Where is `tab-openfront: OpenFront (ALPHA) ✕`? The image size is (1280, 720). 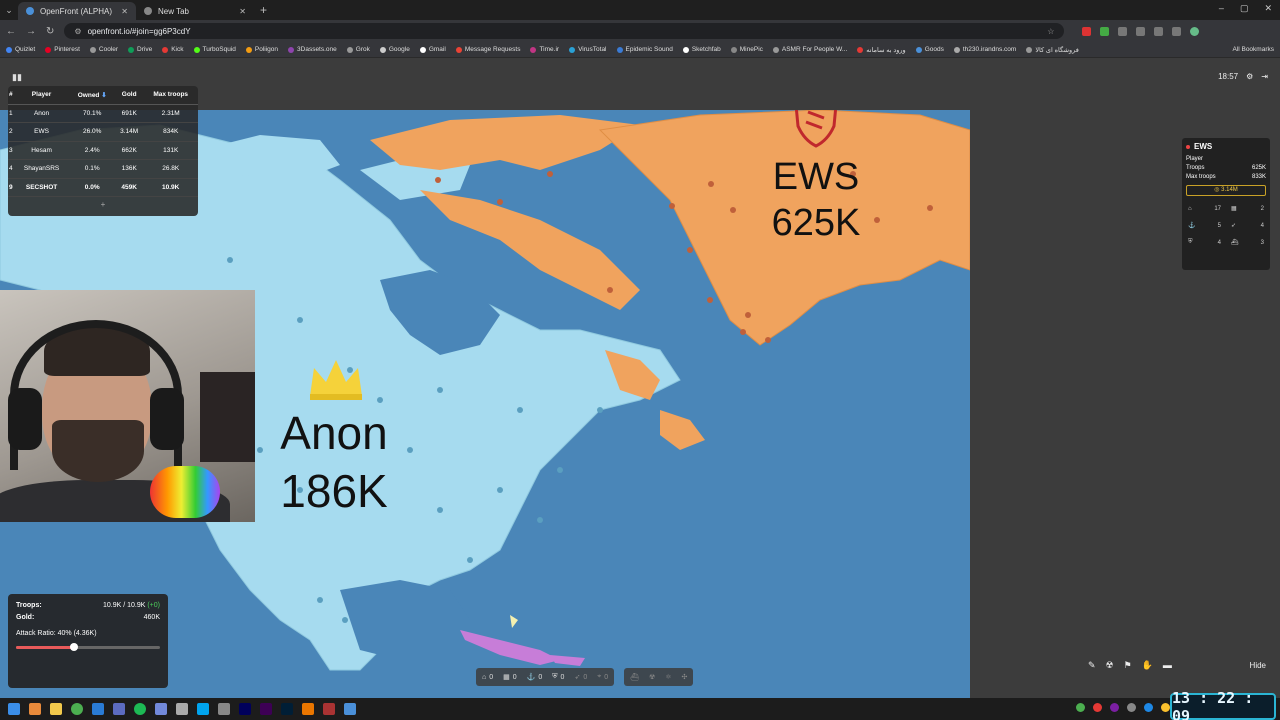 tab-openfront: OpenFront (ALPHA) ✕ is located at coordinates (77, 11).